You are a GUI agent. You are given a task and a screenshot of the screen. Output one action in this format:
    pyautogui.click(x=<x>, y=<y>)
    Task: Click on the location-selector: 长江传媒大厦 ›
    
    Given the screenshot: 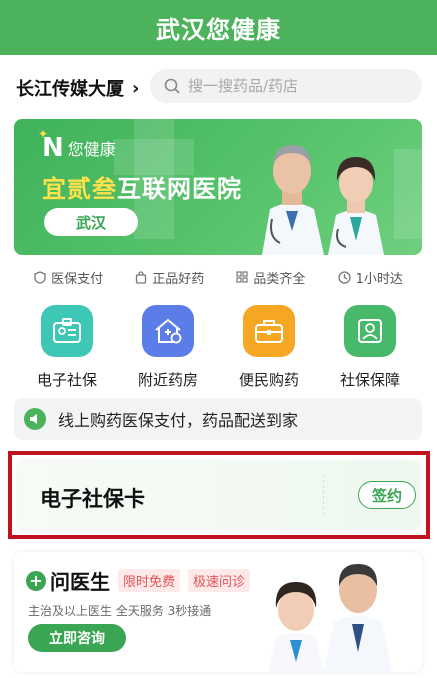 What is the action you would take?
    pyautogui.click(x=77, y=88)
    